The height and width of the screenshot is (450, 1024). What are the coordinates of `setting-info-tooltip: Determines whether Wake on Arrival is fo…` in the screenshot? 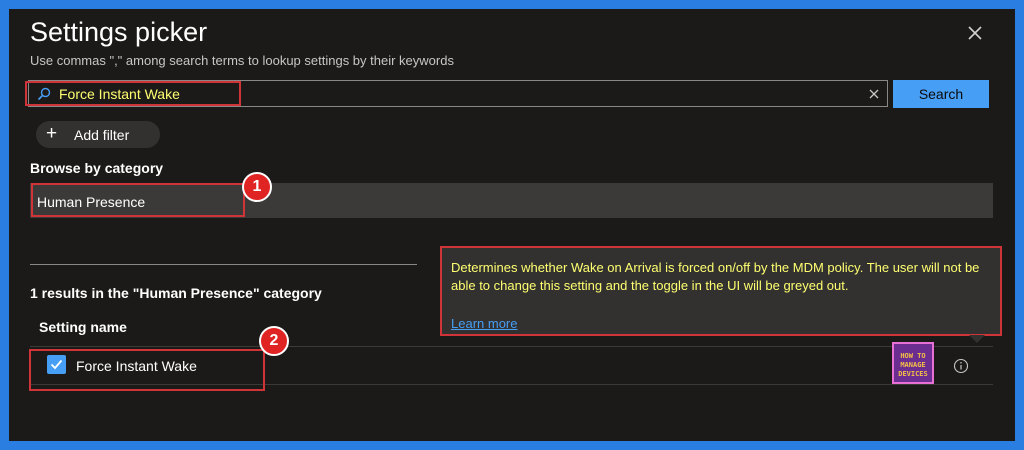 It's located at (721, 291).